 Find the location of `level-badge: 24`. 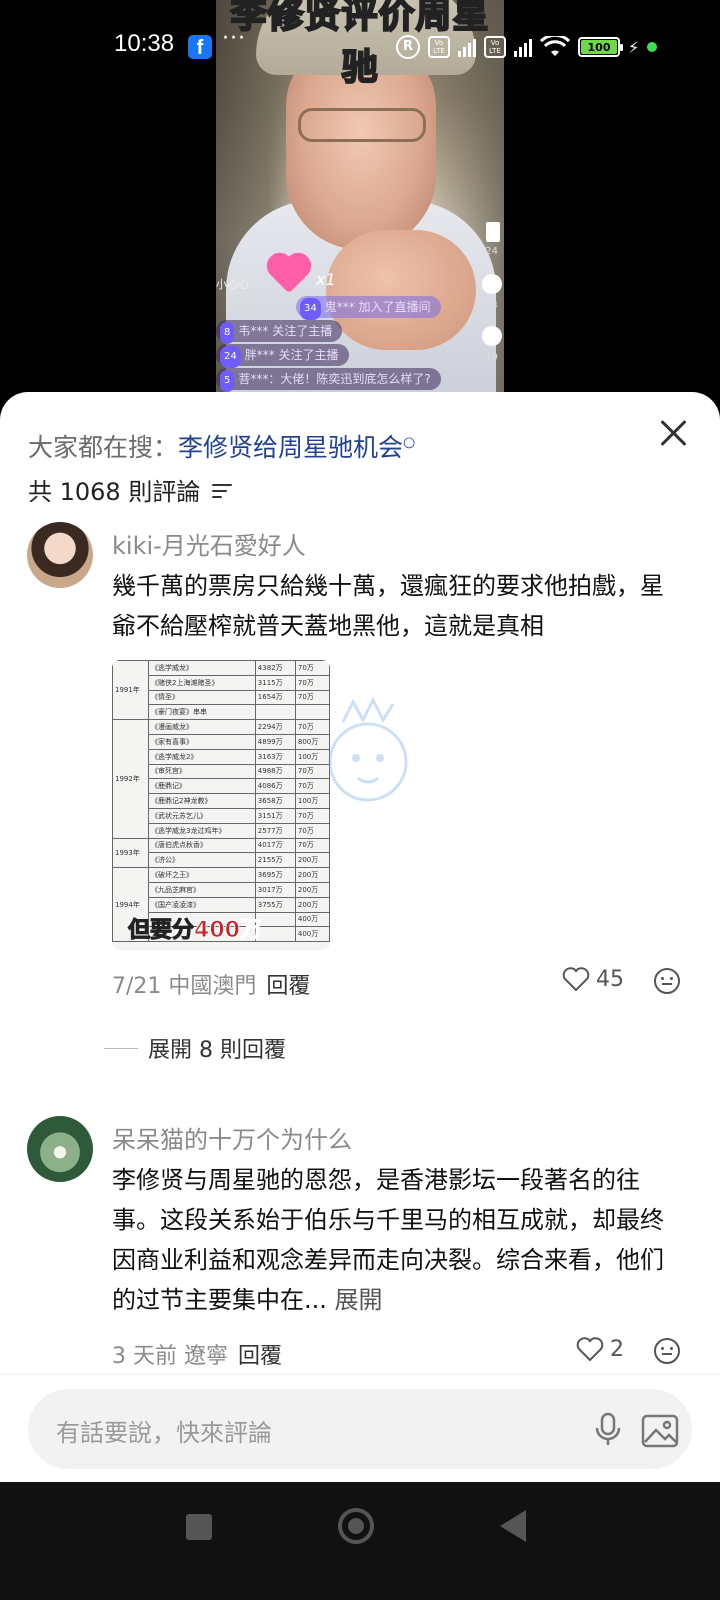

level-badge: 24 is located at coordinates (230, 357).